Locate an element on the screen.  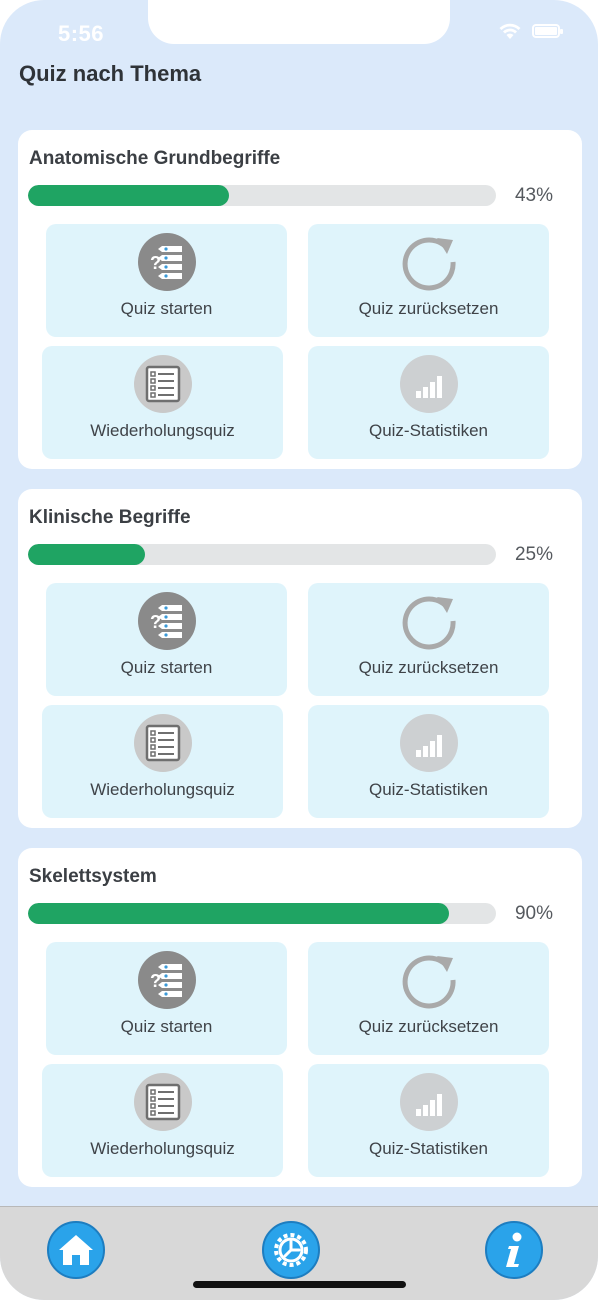
status-time: 5:56 is located at coordinates (81, 33).